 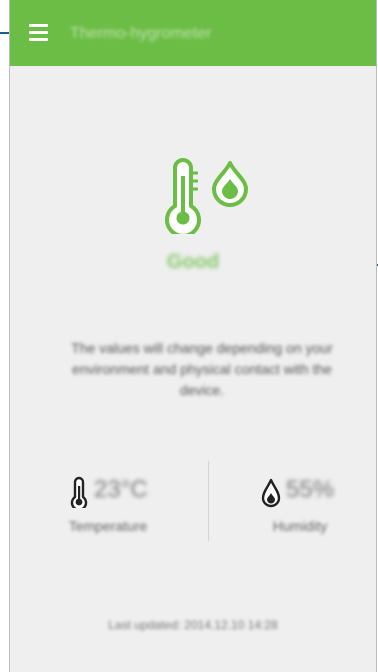 What do you see at coordinates (206, 196) in the screenshot?
I see `thermometer-droplet-icon` at bounding box center [206, 196].